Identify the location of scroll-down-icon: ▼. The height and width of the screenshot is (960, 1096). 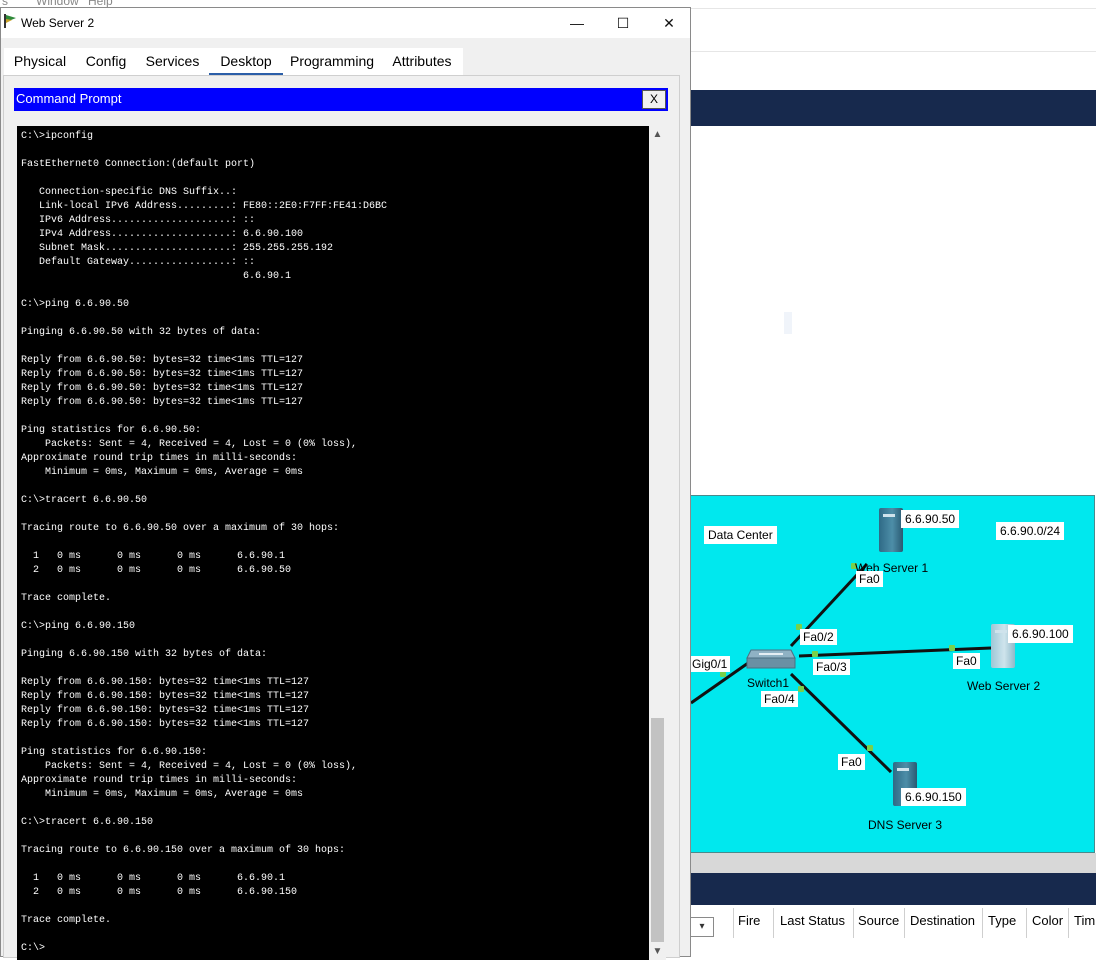
(657, 951).